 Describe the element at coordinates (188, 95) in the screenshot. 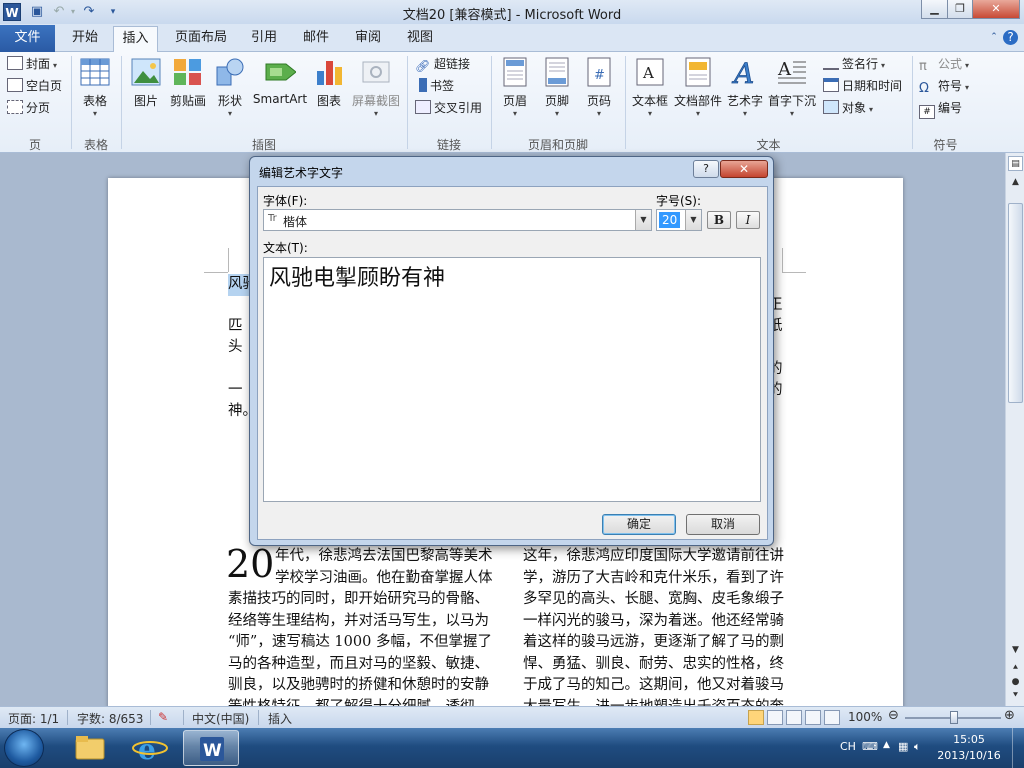

I see `clipart-button: 剪贴画` at that location.